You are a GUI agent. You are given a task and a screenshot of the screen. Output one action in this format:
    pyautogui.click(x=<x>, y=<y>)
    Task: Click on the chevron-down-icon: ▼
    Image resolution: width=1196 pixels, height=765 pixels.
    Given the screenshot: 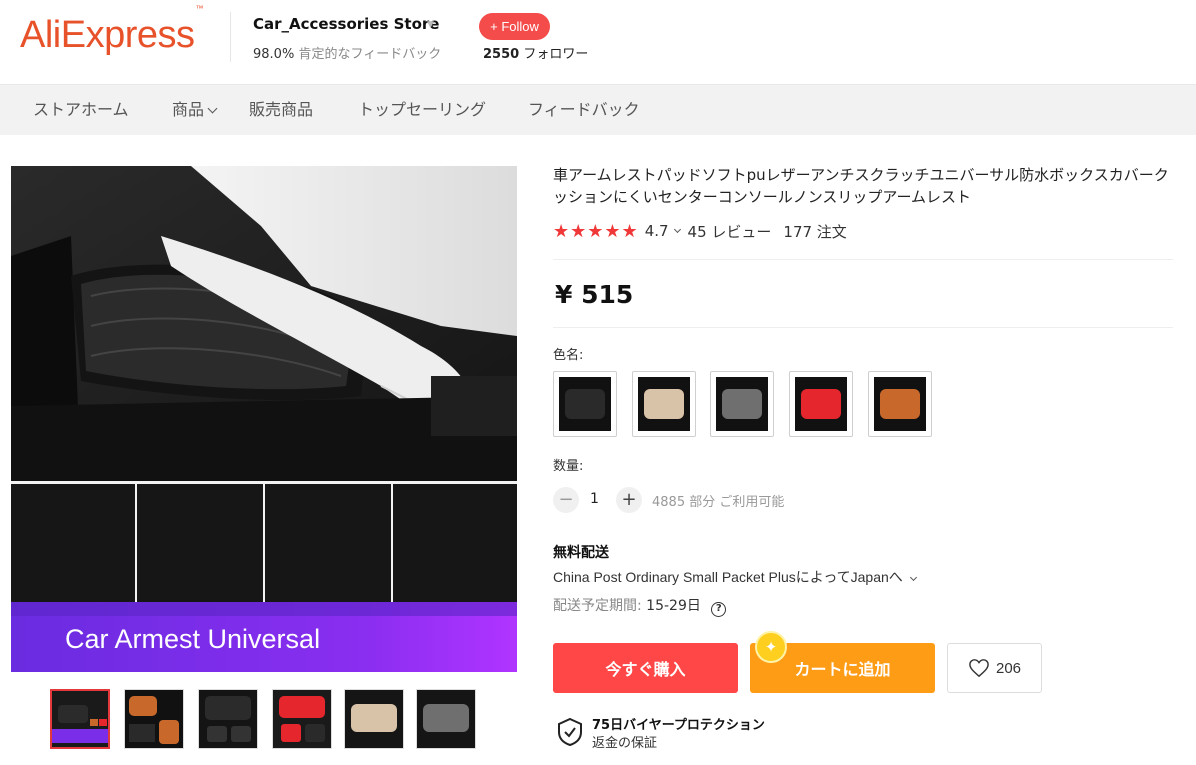 What is the action you would take?
    pyautogui.click(x=430, y=25)
    